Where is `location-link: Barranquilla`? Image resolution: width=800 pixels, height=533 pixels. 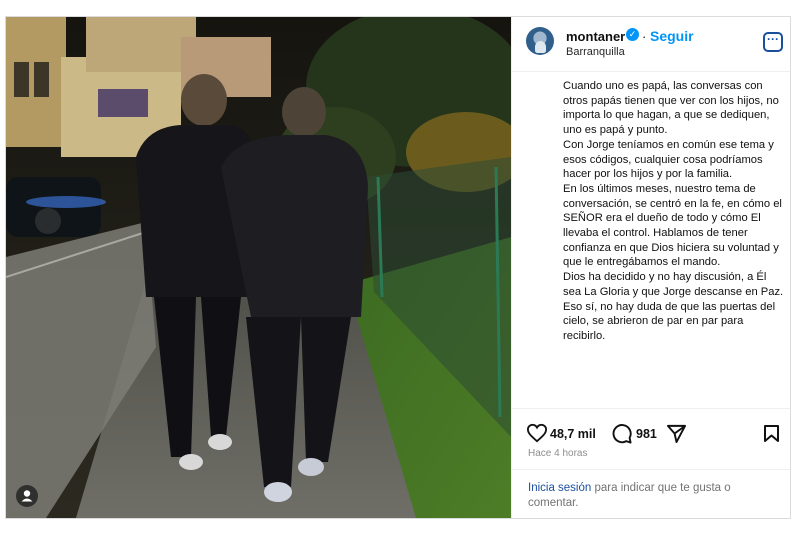 location-link: Barranquilla is located at coordinates (595, 52).